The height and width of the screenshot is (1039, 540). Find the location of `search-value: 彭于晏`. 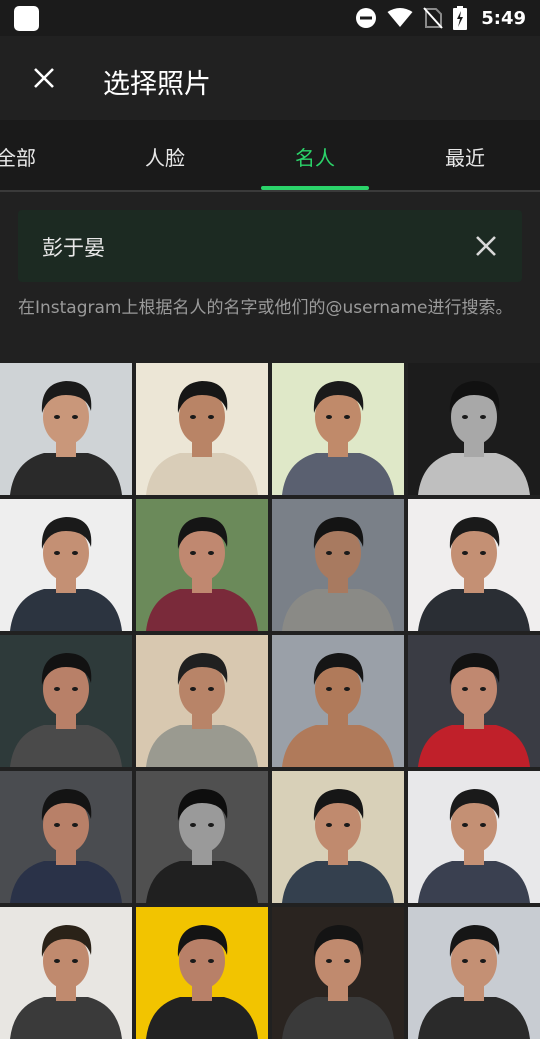

search-value: 彭于晏 is located at coordinates (73, 247).